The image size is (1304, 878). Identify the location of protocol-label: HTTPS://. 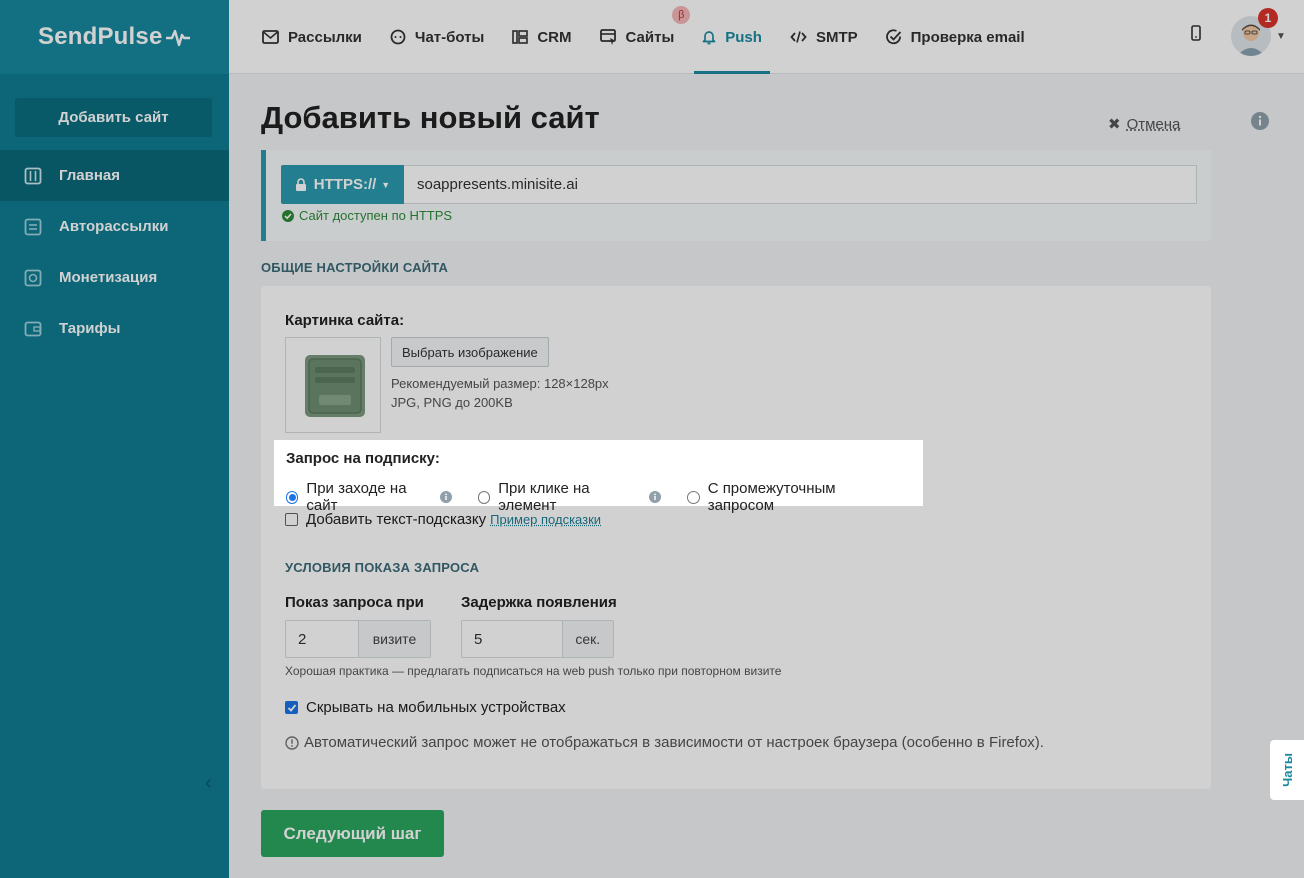
(345, 184).